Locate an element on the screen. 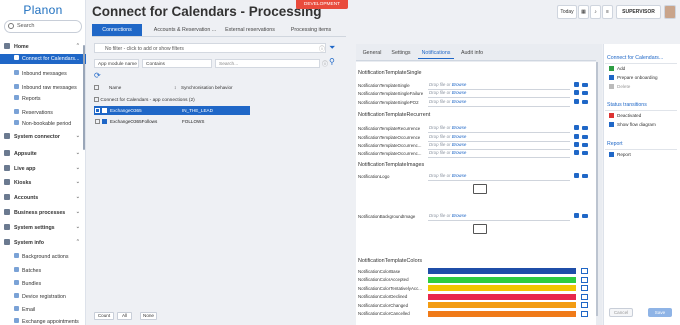  sidebar-item: Email is located at coordinates (43, 310).